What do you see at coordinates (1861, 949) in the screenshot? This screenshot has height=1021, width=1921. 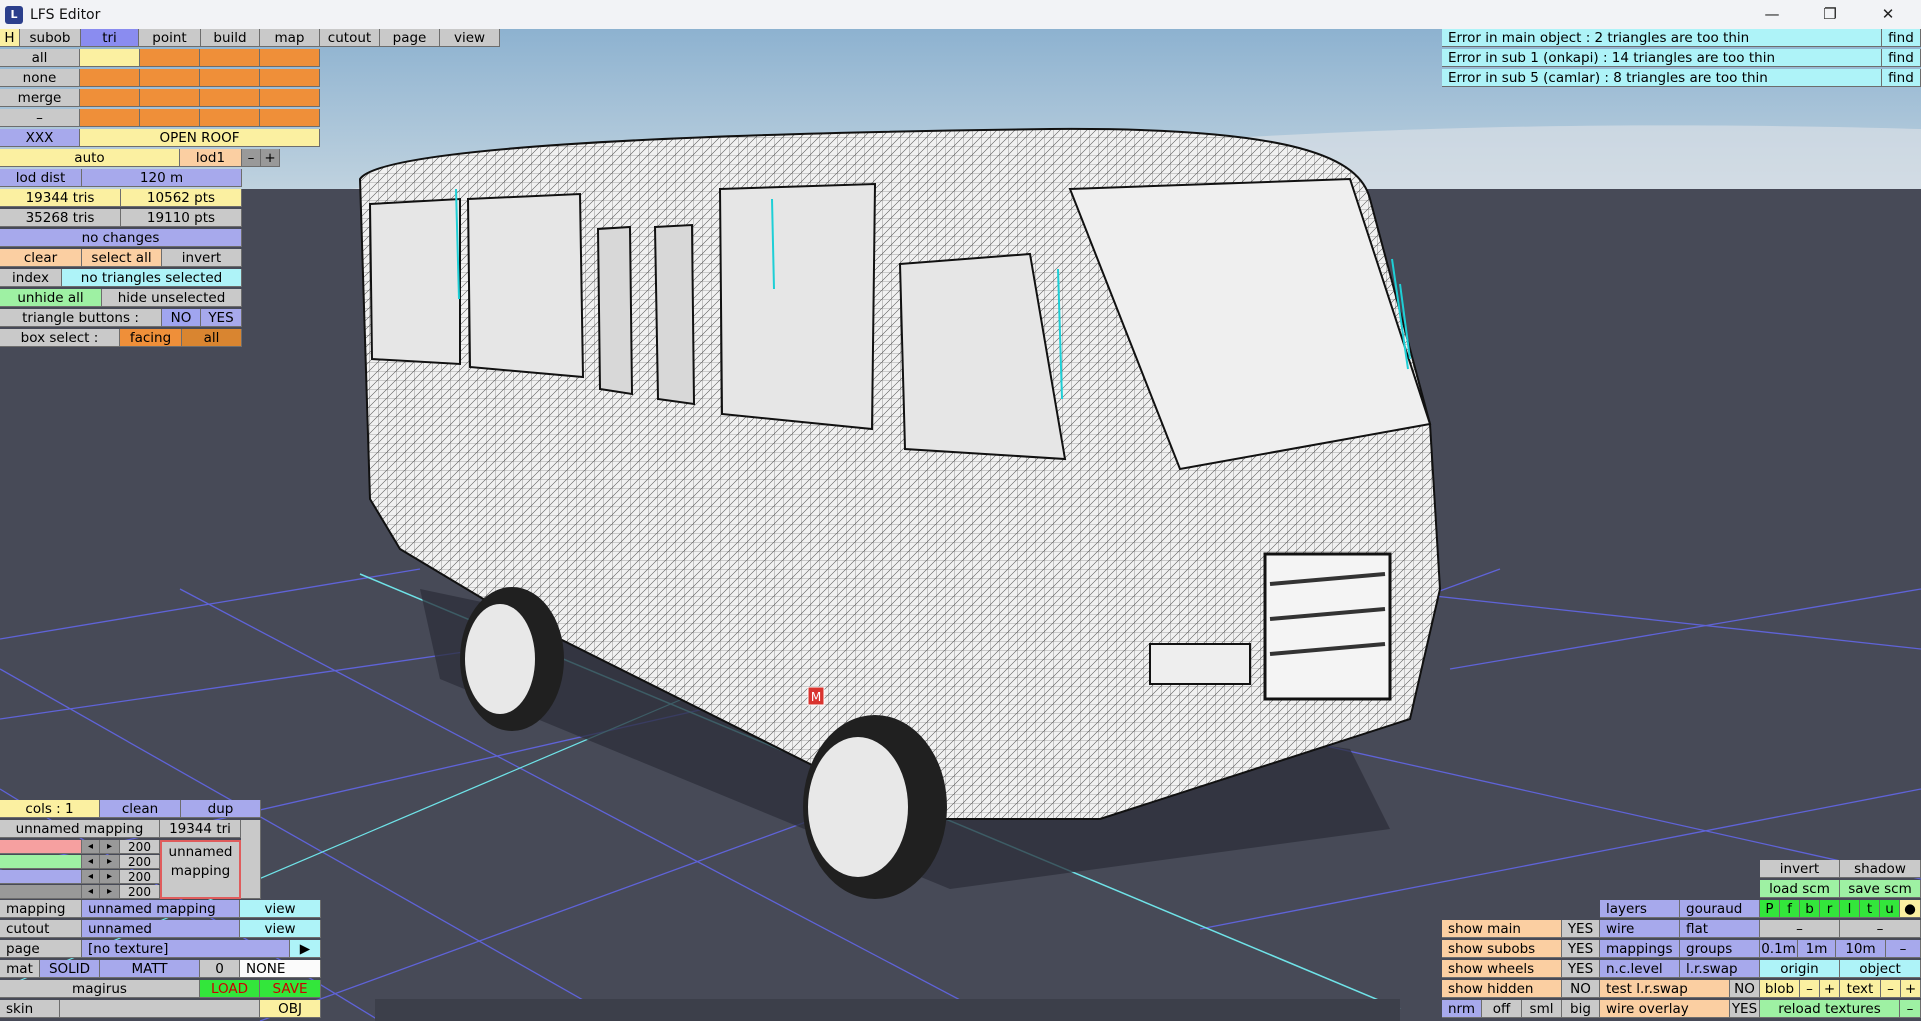 I see `grid-10m-button: 10m` at bounding box center [1861, 949].